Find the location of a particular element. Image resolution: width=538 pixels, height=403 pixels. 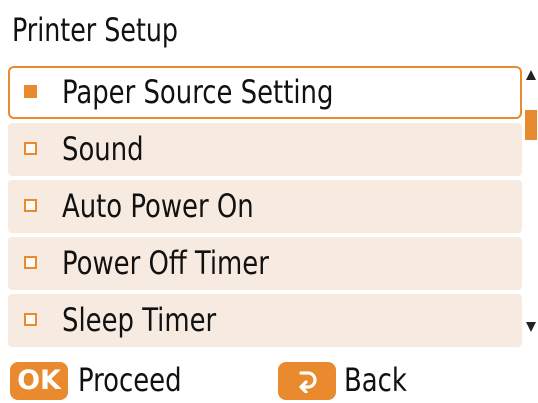

menu-item-sleep-timer: Sleep Timer is located at coordinates (265, 320).